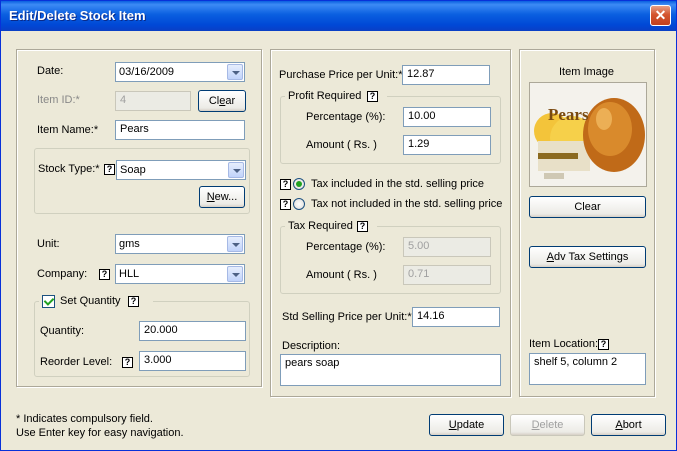  I want to click on item-name-label: Item Name:*, so click(68, 130).